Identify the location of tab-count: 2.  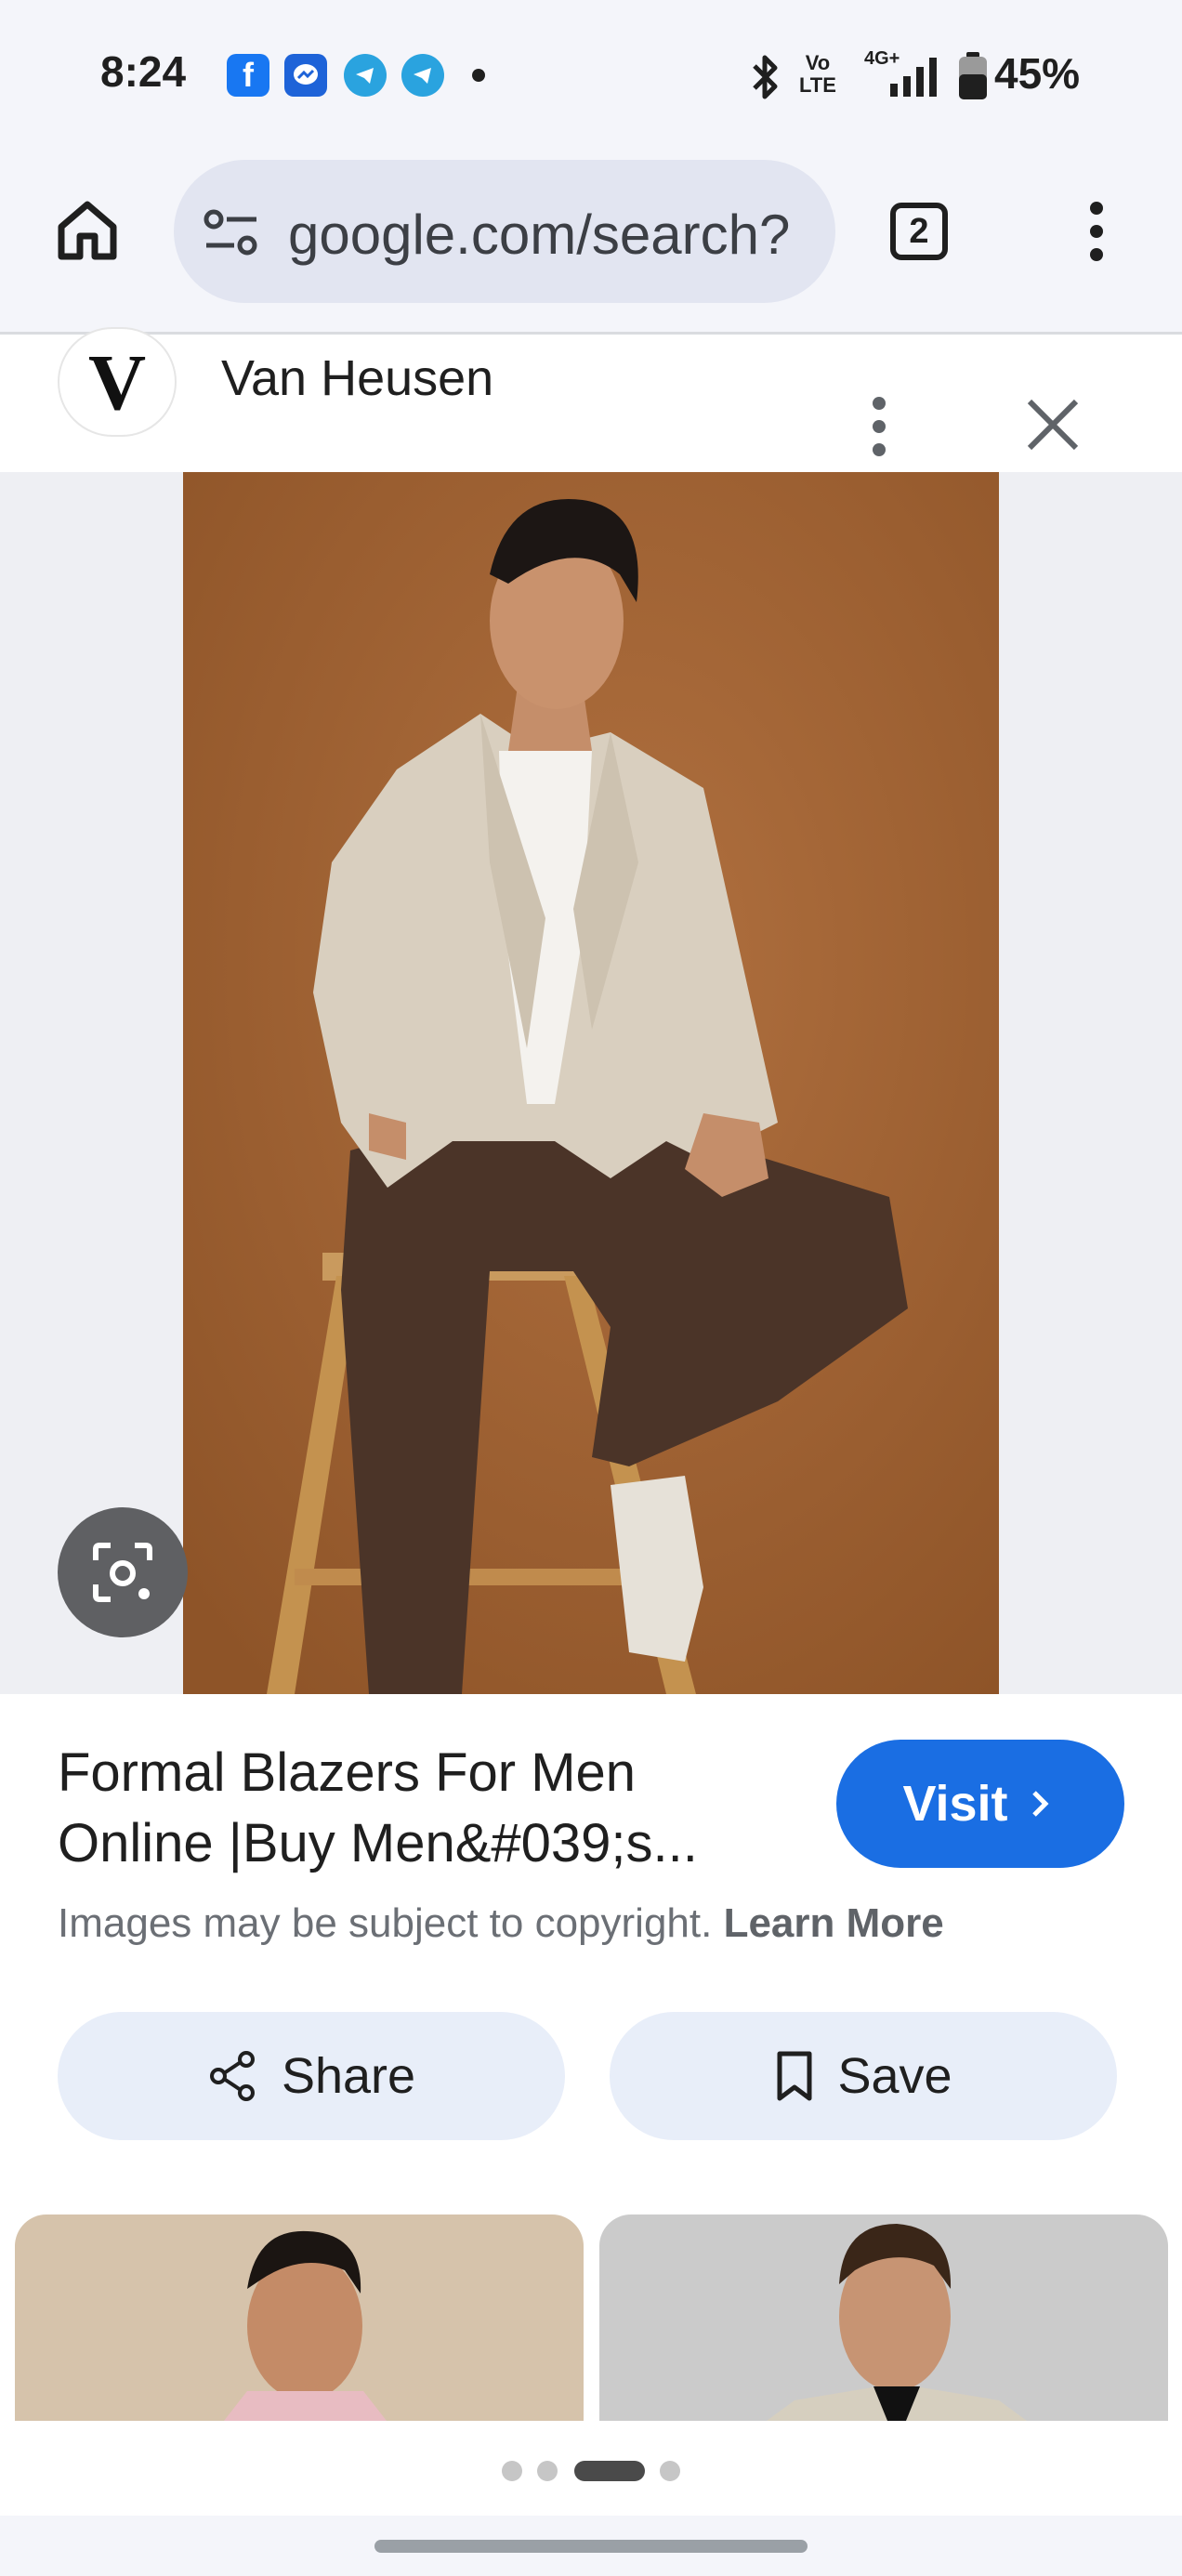
(919, 231).